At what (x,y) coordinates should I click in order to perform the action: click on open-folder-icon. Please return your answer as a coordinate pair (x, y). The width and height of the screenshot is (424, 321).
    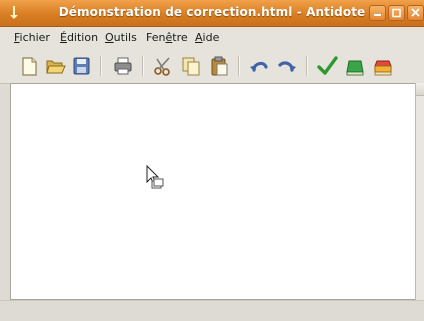
    Looking at the image, I should click on (56, 67).